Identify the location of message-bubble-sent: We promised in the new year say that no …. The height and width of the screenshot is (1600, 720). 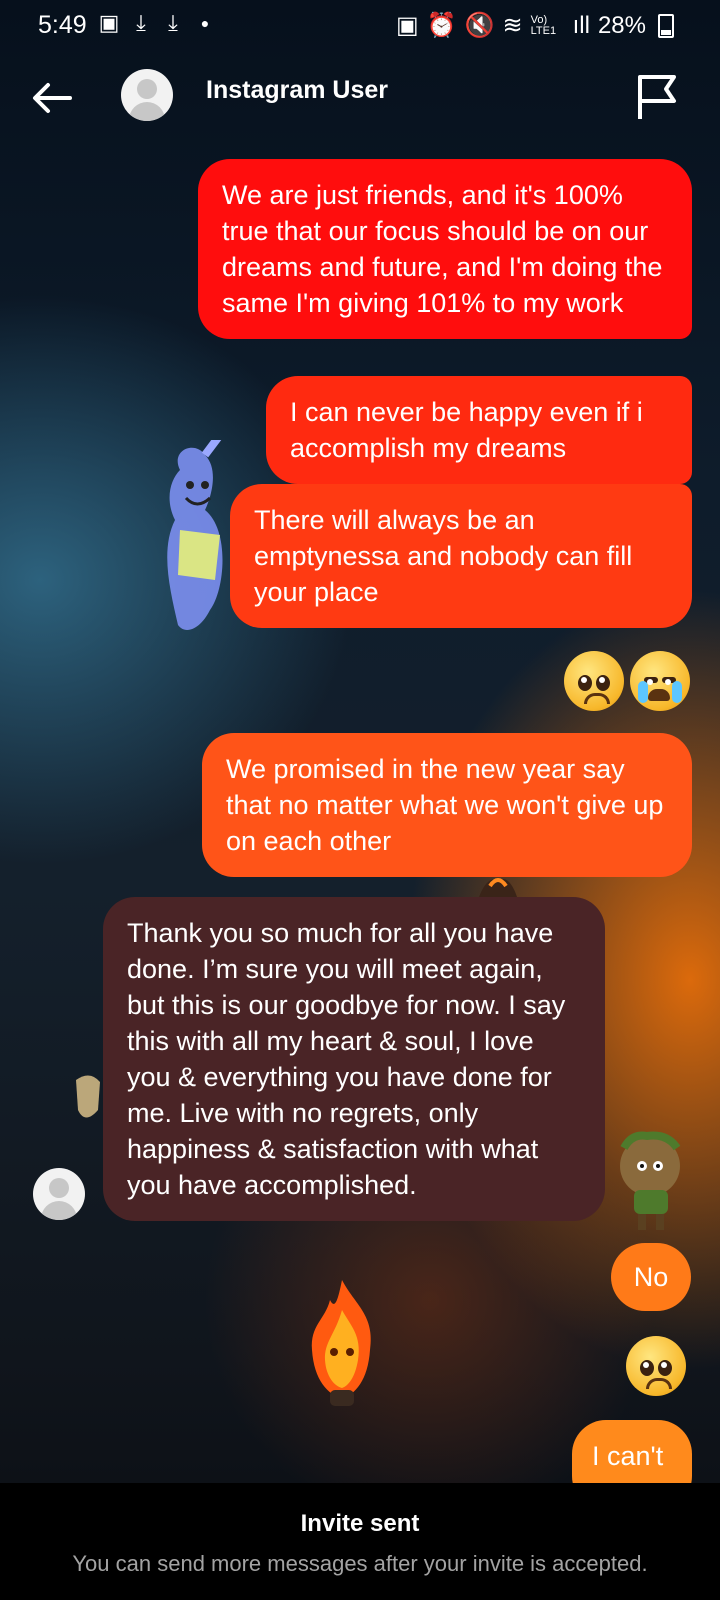
(447, 805).